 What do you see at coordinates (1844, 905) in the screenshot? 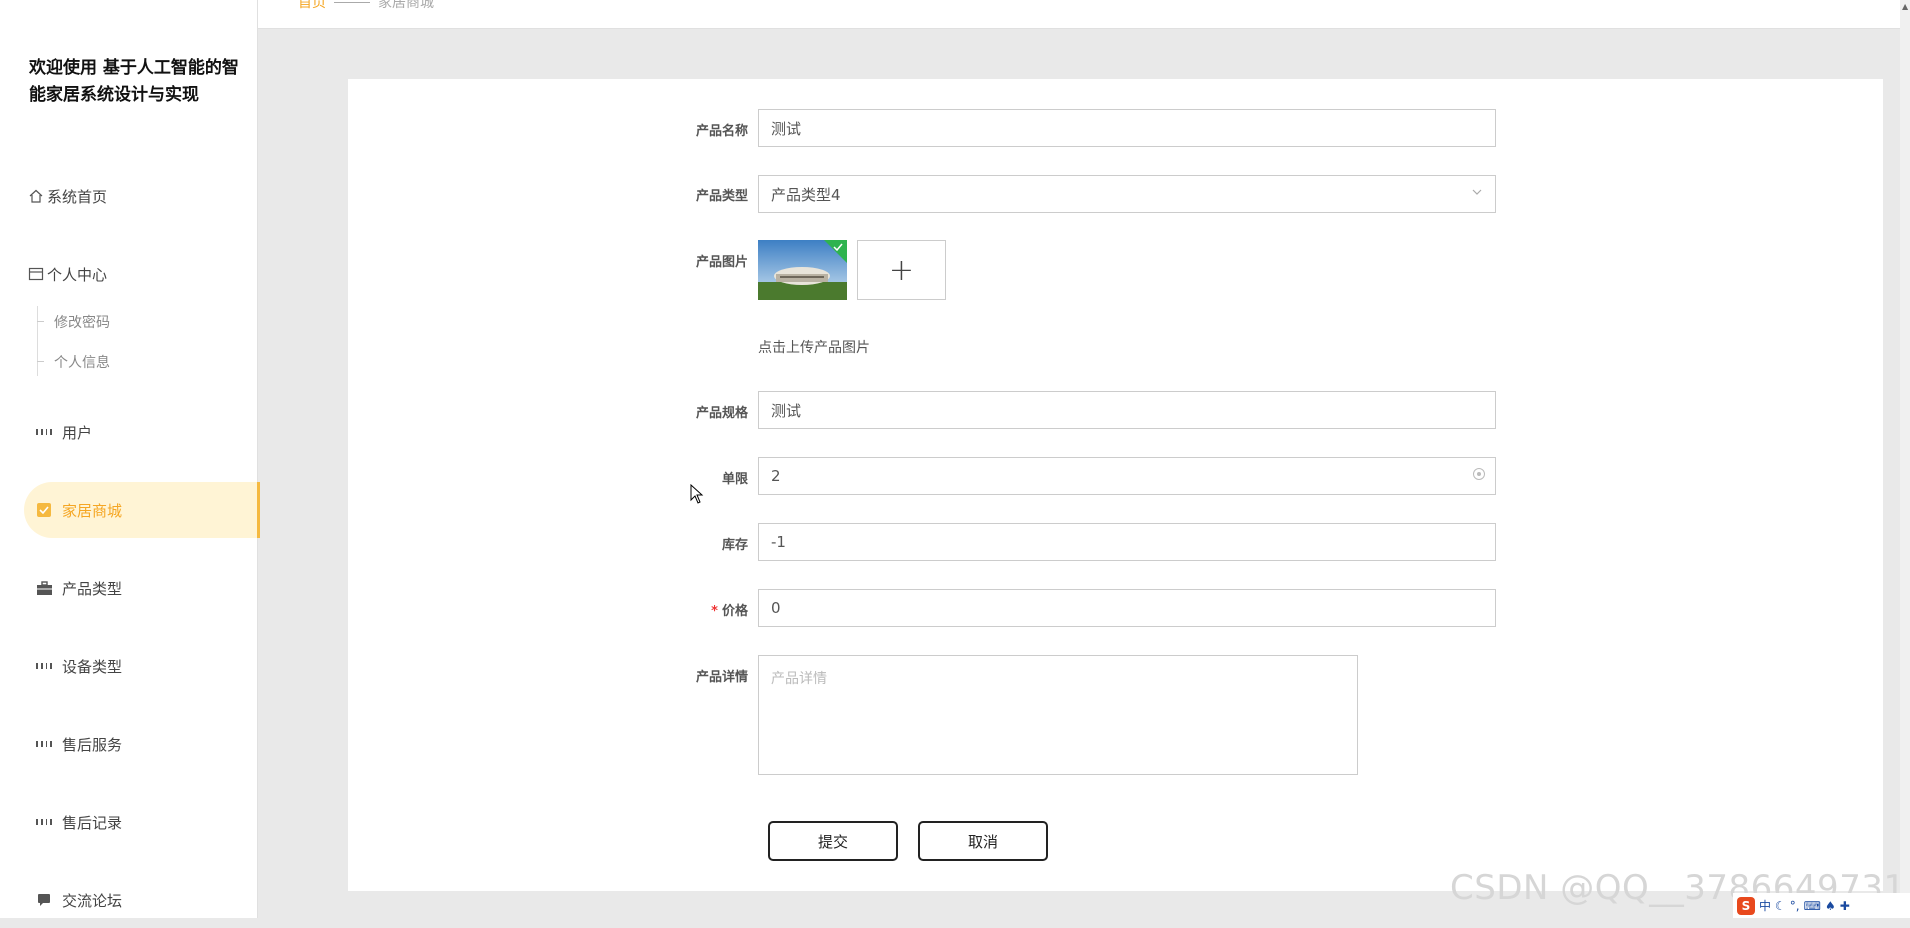
I see `tools-icon: ✚` at bounding box center [1844, 905].